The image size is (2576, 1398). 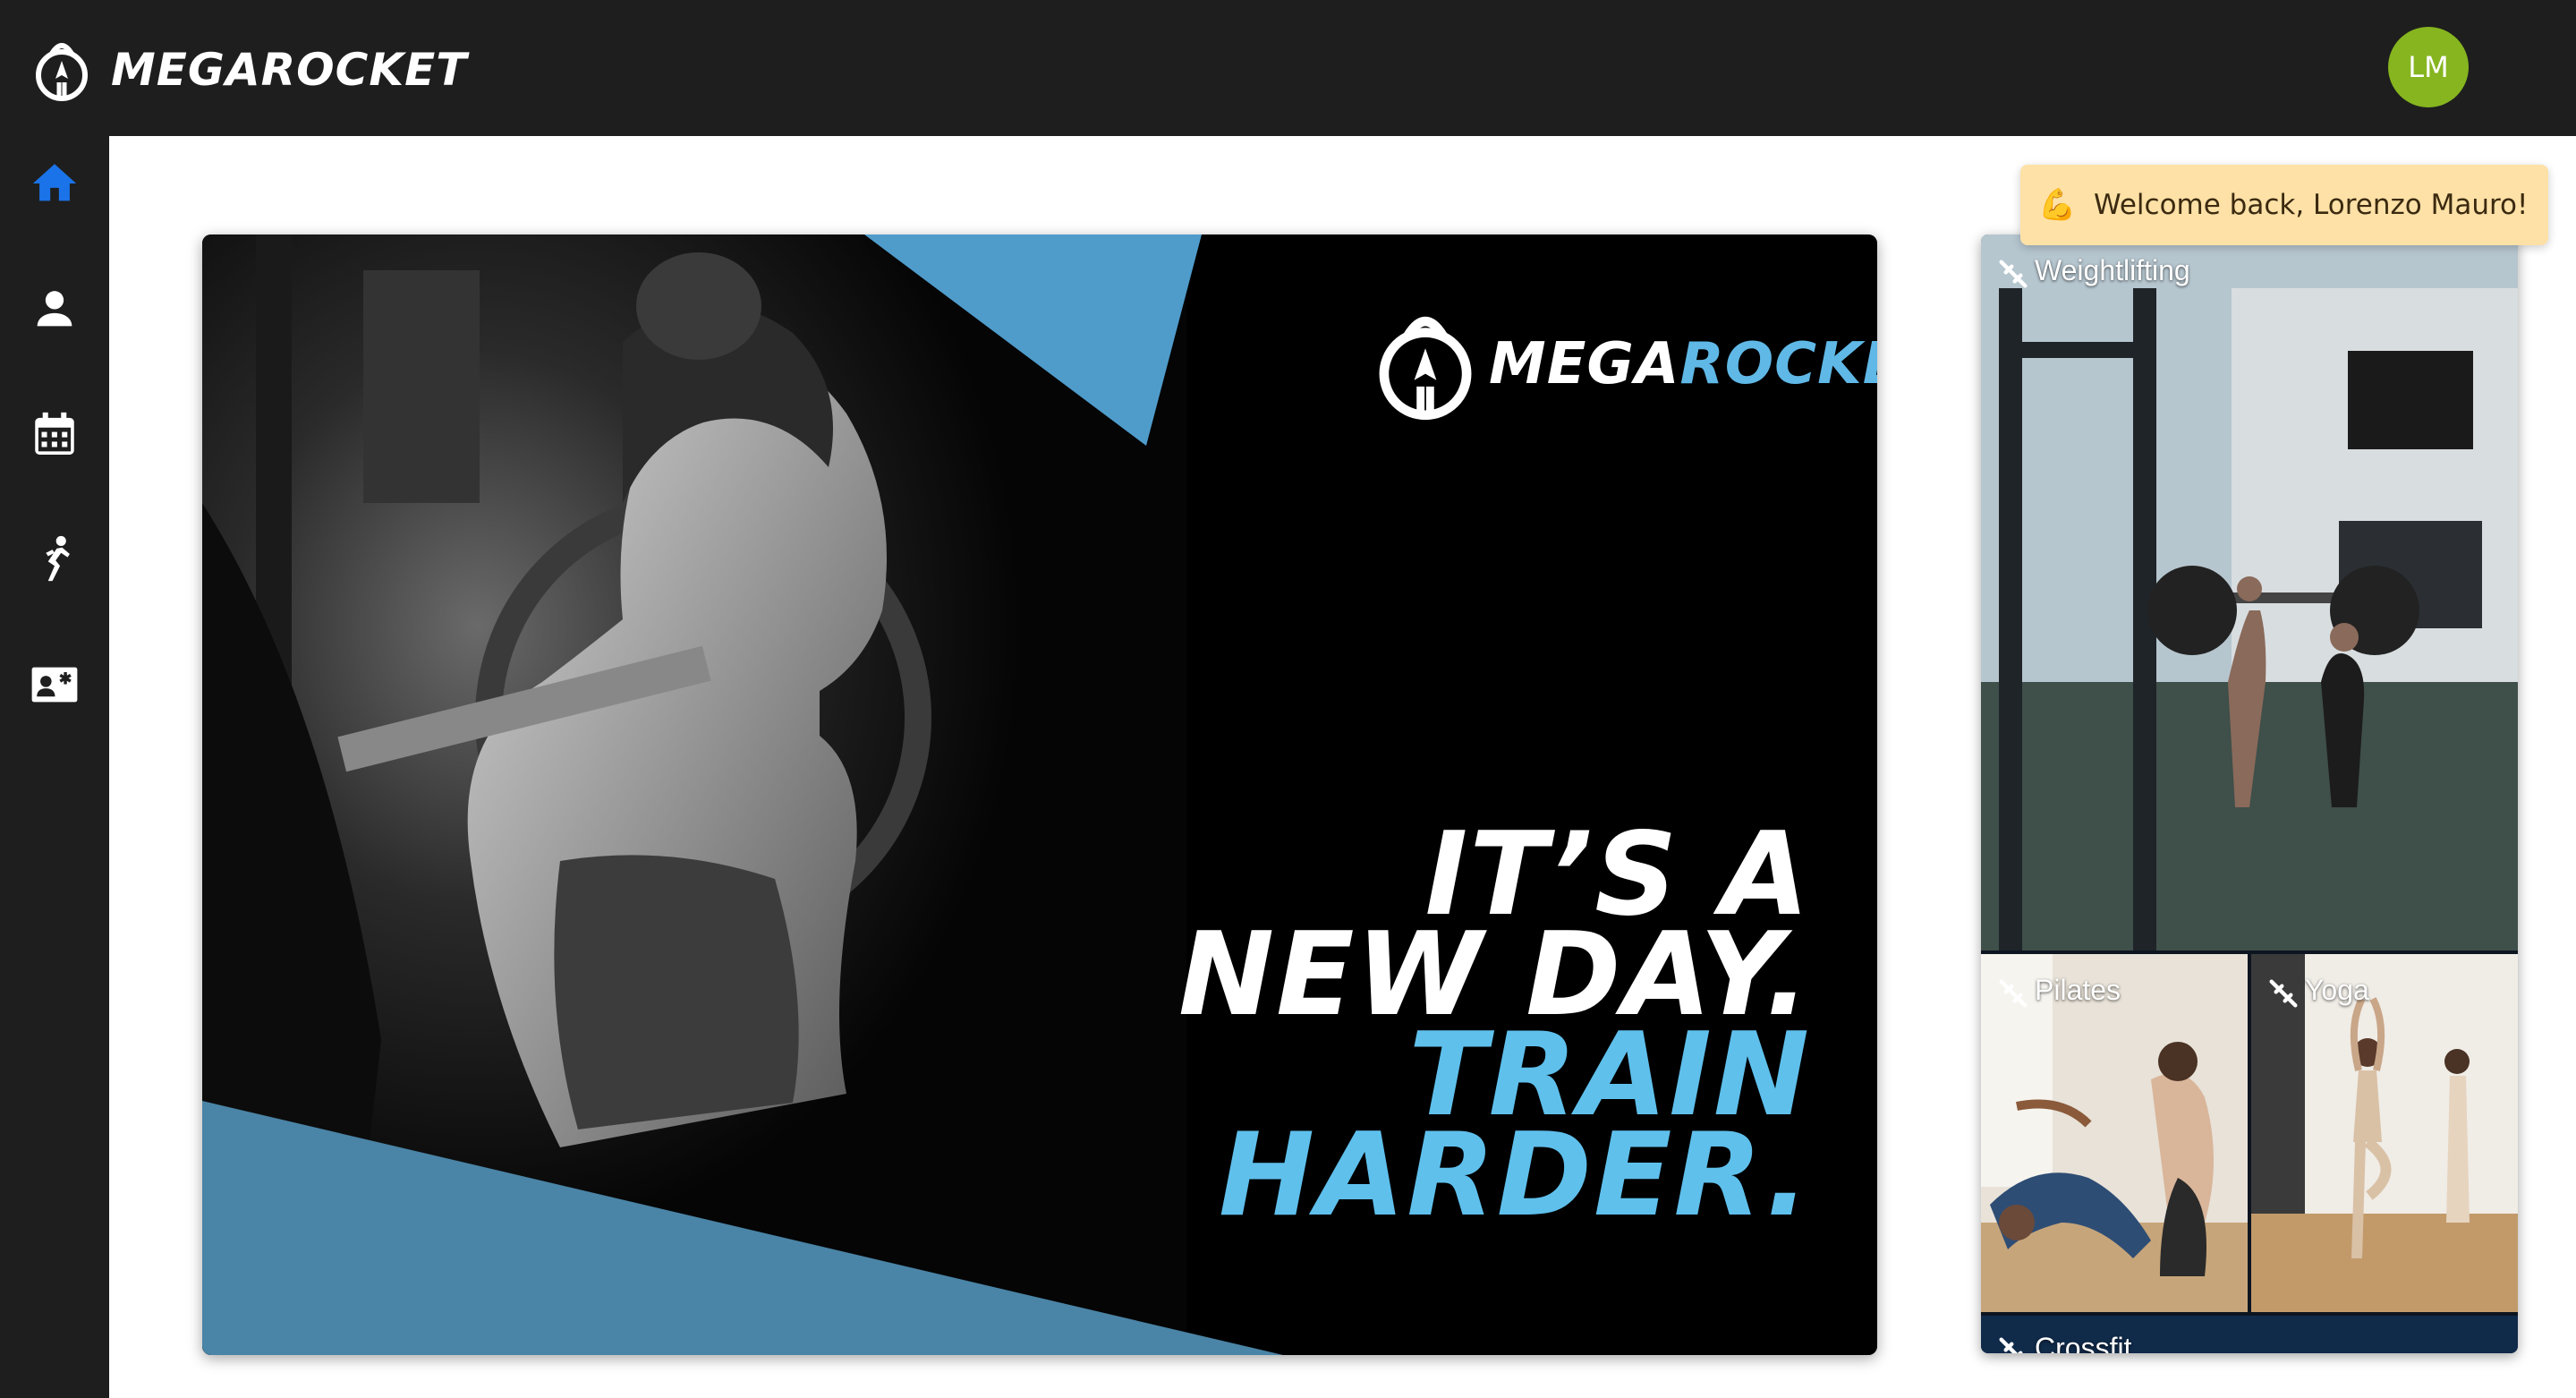 What do you see at coordinates (1778, 364) in the screenshot?
I see `hero-brand-part2: ROCKET` at bounding box center [1778, 364].